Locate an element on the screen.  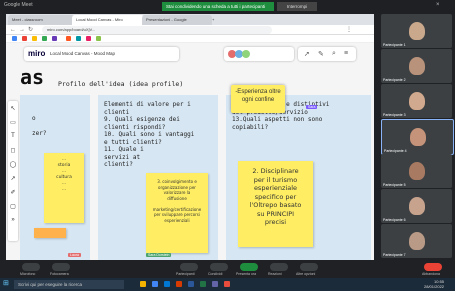
section-heading-fragment: as is located at coordinates (32, 77).